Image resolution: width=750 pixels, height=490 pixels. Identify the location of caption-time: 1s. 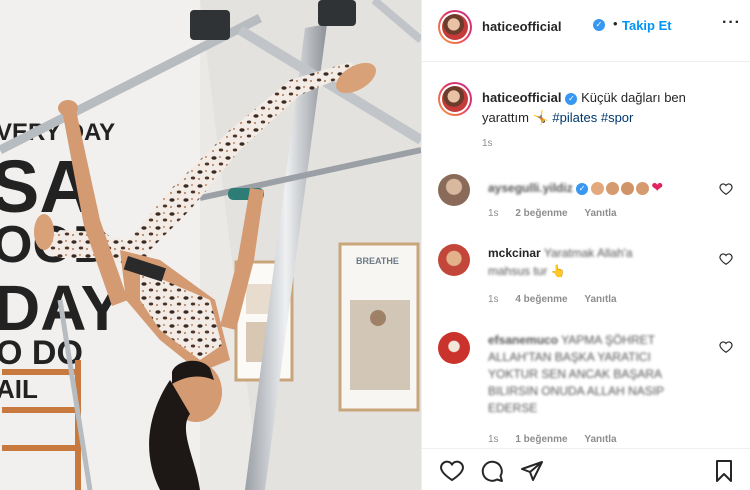
(487, 143).